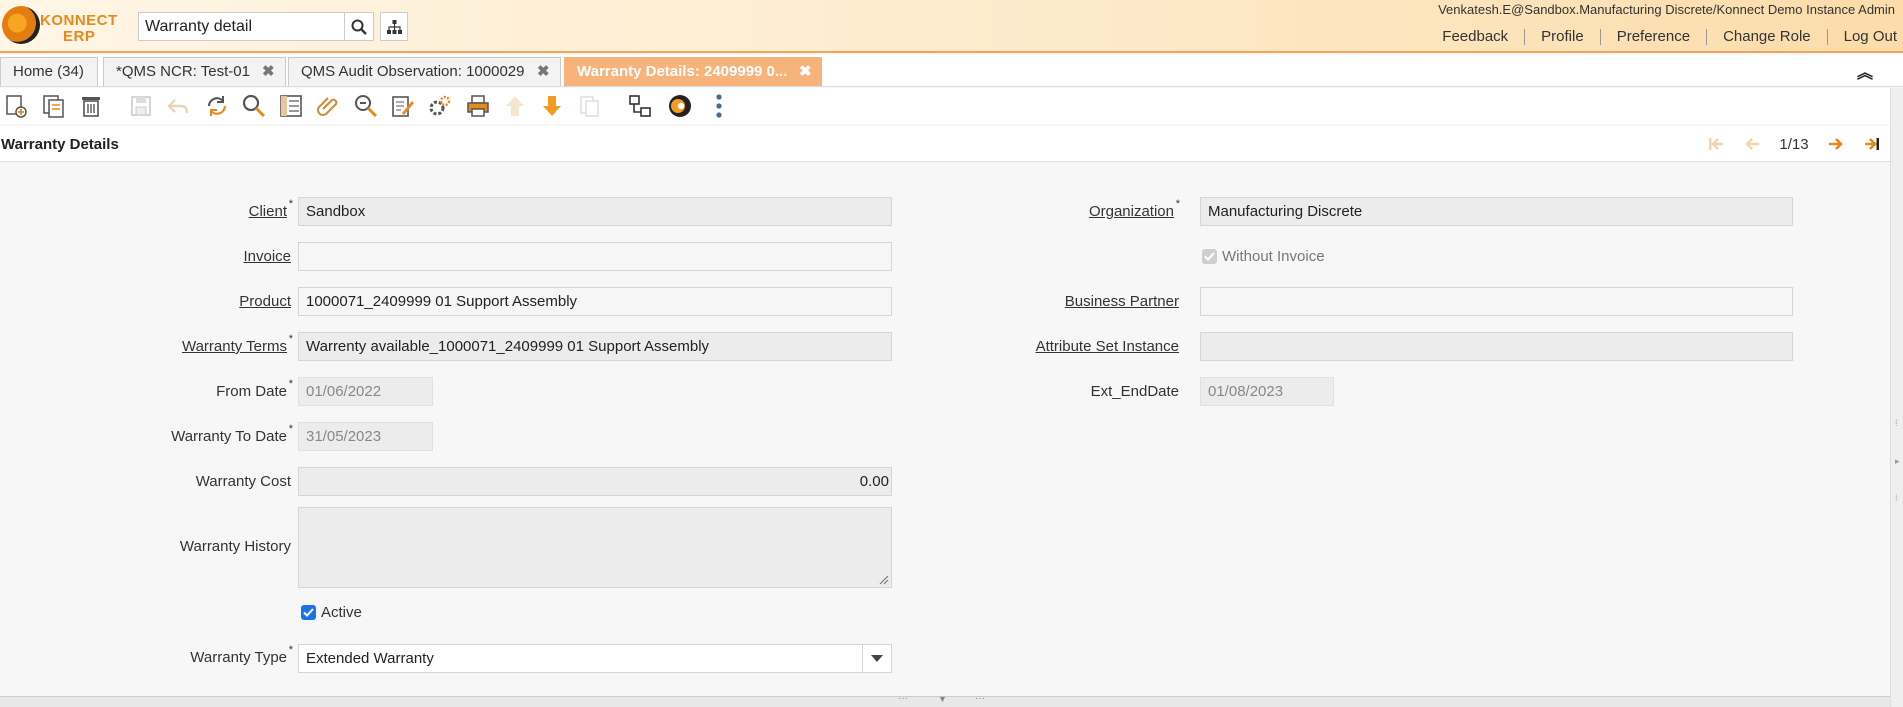 The width and height of the screenshot is (1903, 707). I want to click on client-field: Sandbox, so click(595, 211).